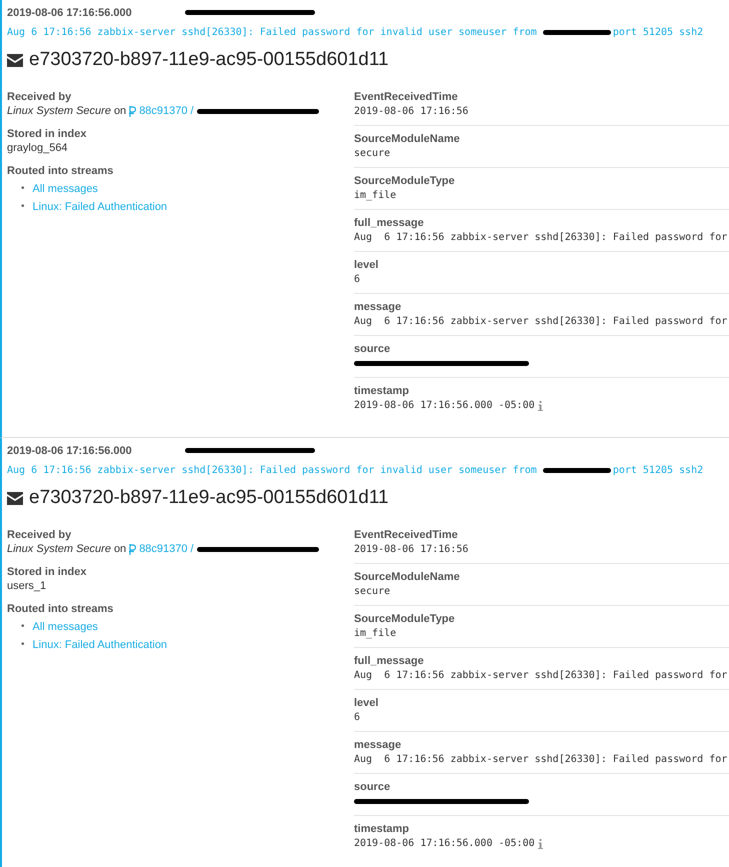  What do you see at coordinates (38, 148) in the screenshot?
I see `index-name: graylog_564` at bounding box center [38, 148].